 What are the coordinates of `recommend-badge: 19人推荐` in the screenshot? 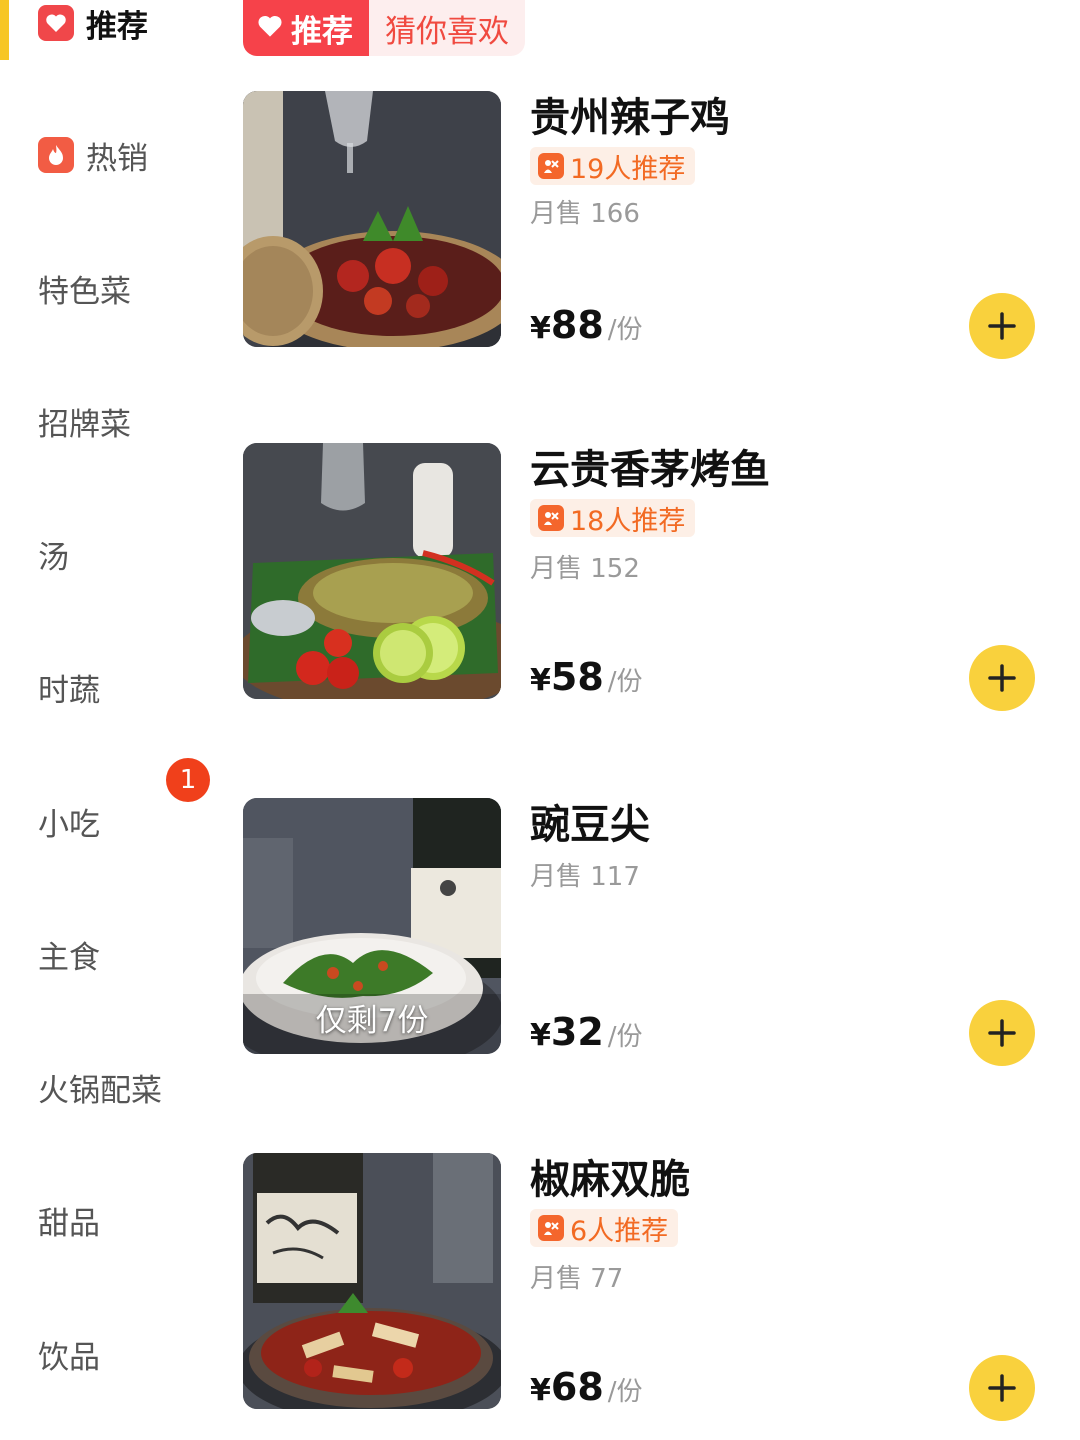 It's located at (613, 166).